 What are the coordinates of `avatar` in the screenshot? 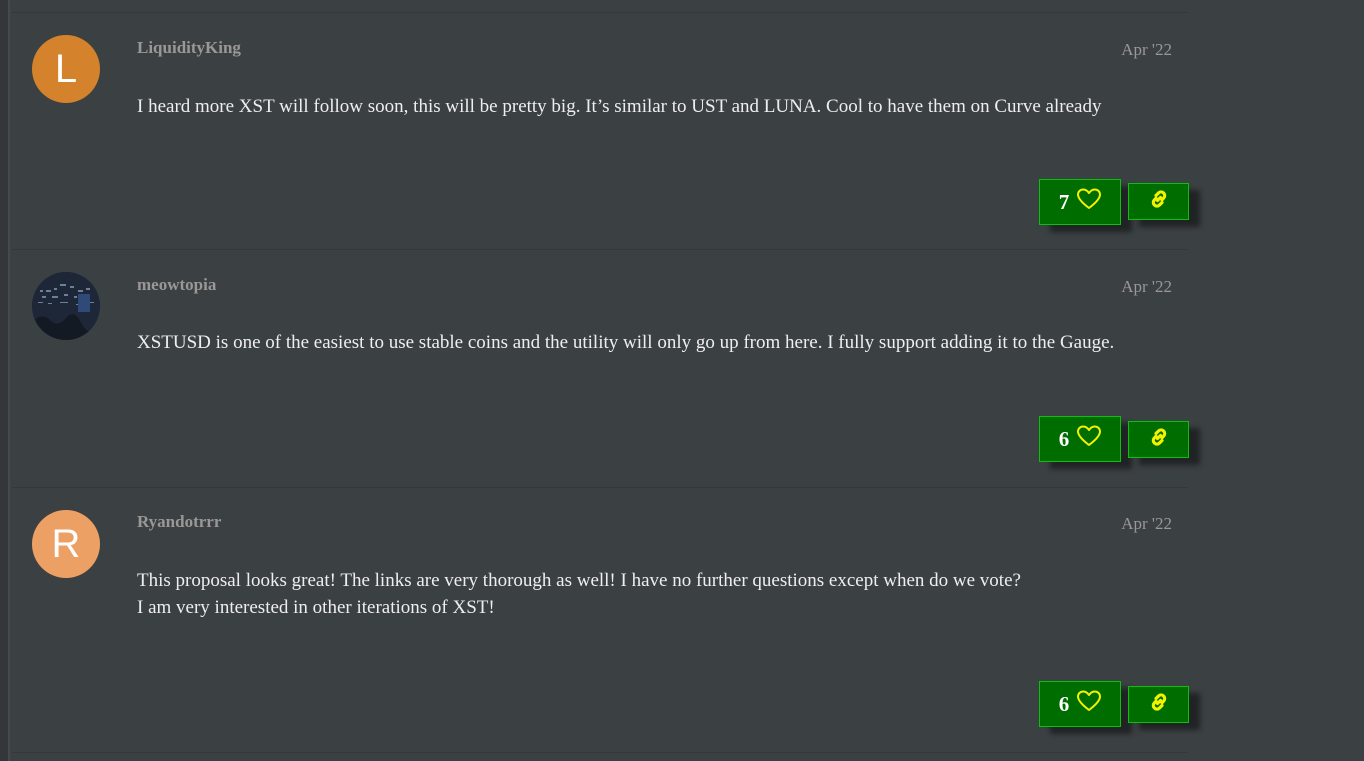 It's located at (66, 306).